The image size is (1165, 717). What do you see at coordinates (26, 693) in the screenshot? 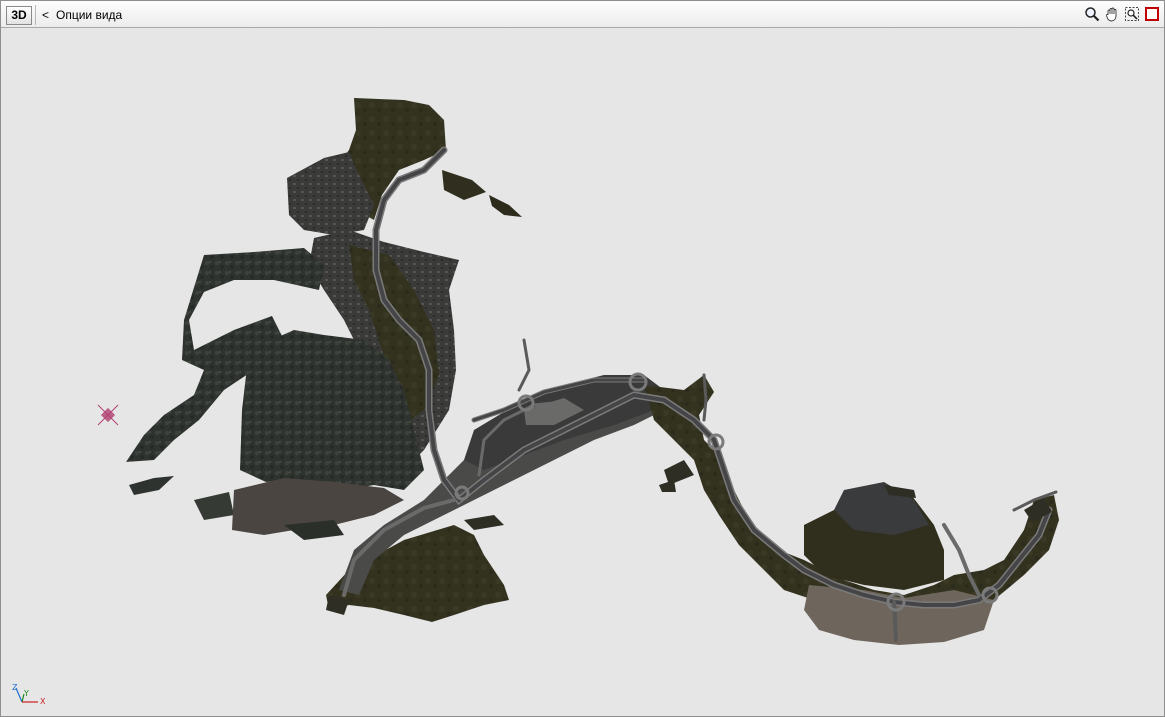
I see `y-axis-label: Y` at bounding box center [26, 693].